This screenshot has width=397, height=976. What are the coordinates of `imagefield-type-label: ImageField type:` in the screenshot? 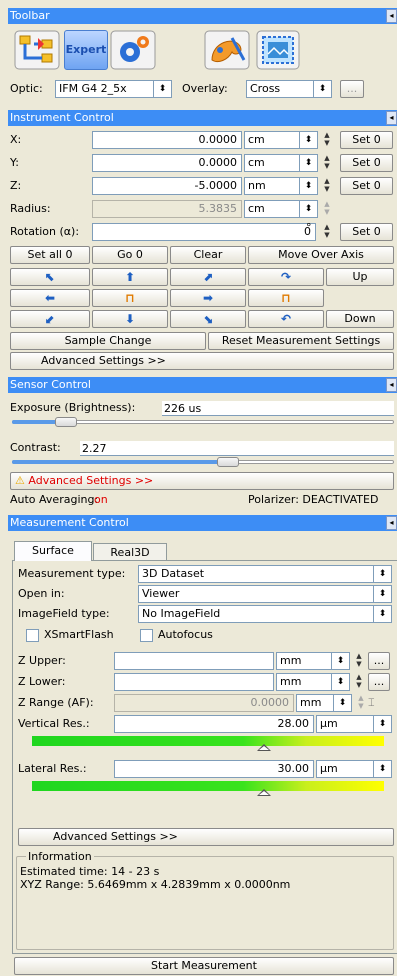 It's located at (64, 613).